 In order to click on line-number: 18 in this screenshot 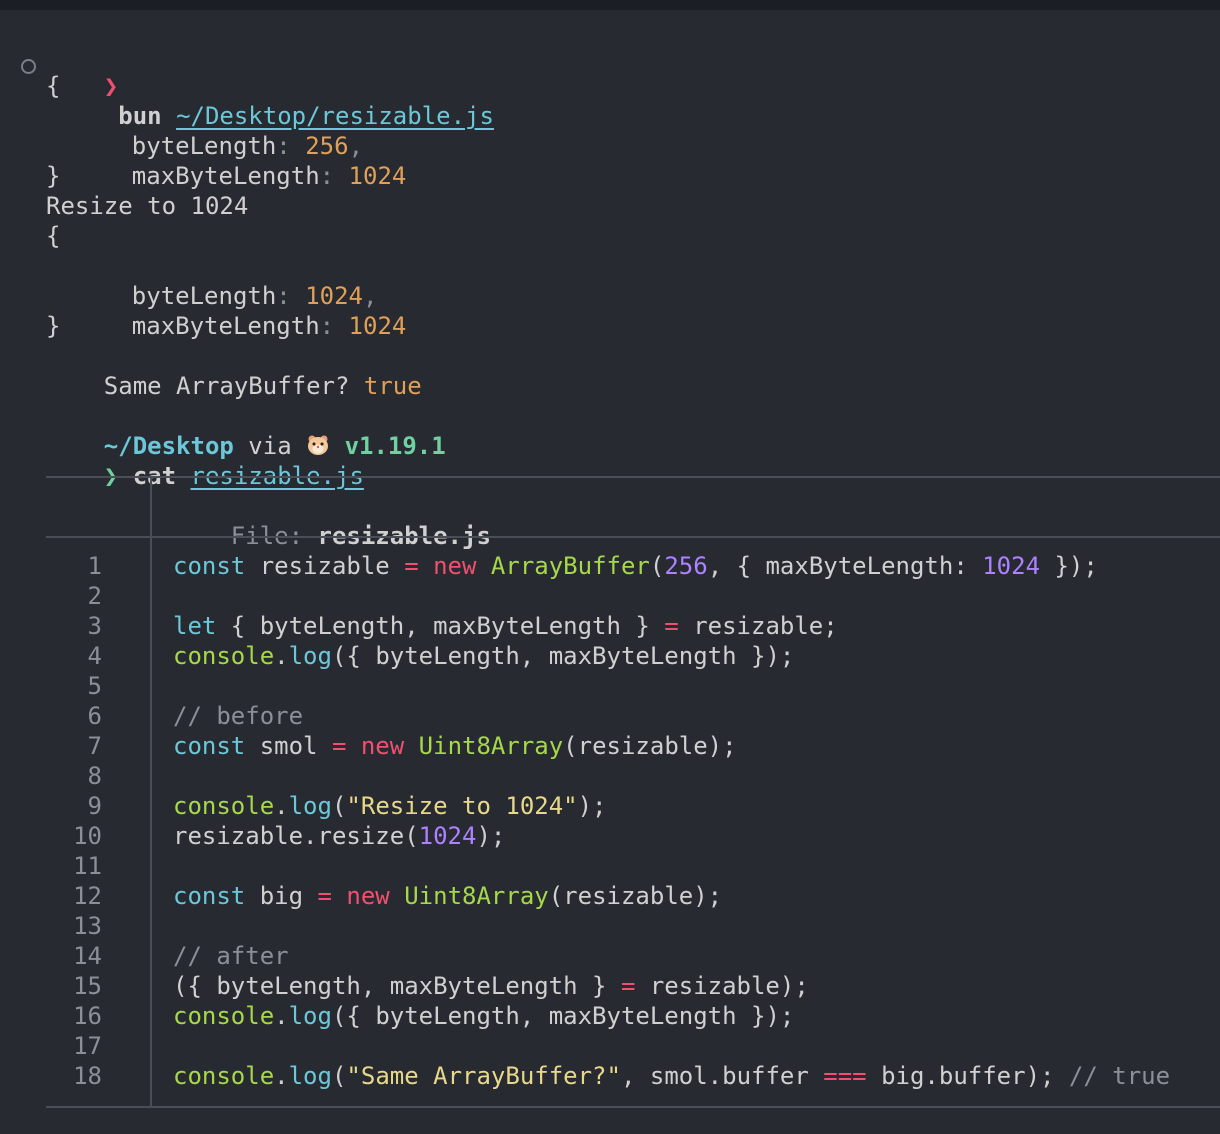, I will do `click(87, 1076)`.